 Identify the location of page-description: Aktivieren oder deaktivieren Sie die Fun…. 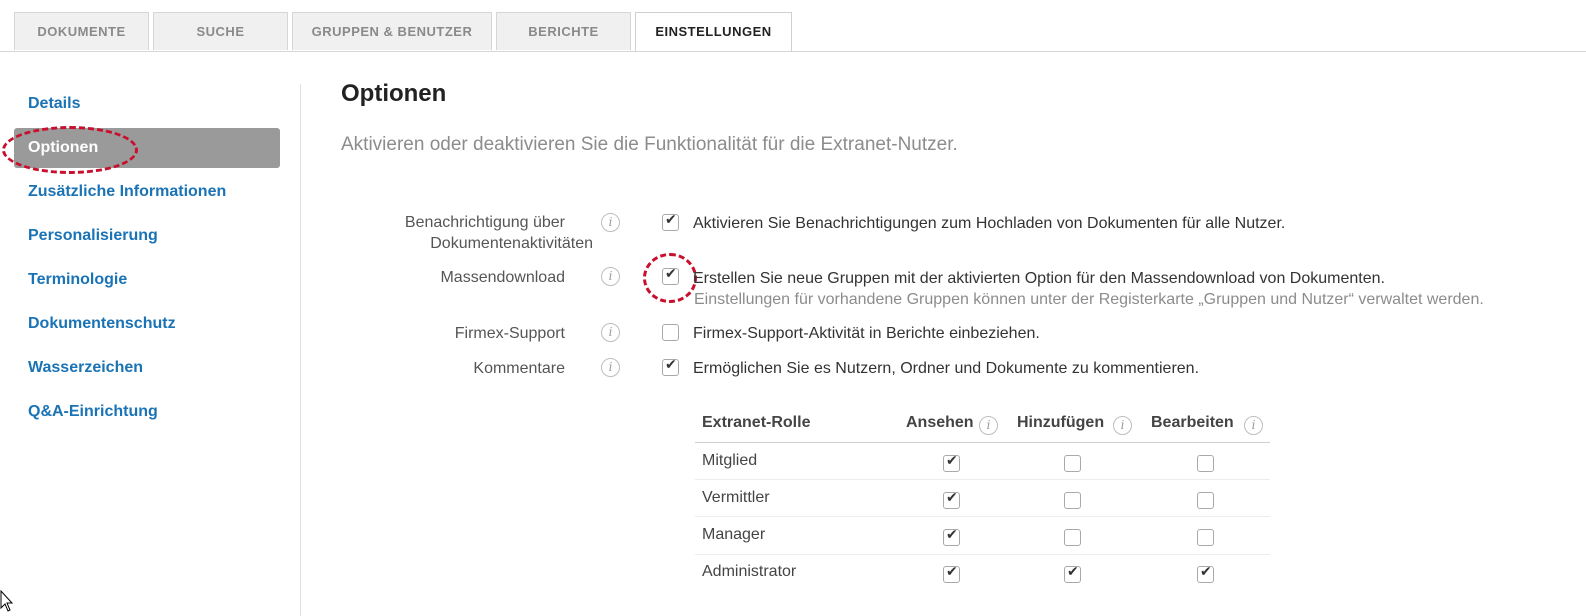
(649, 144).